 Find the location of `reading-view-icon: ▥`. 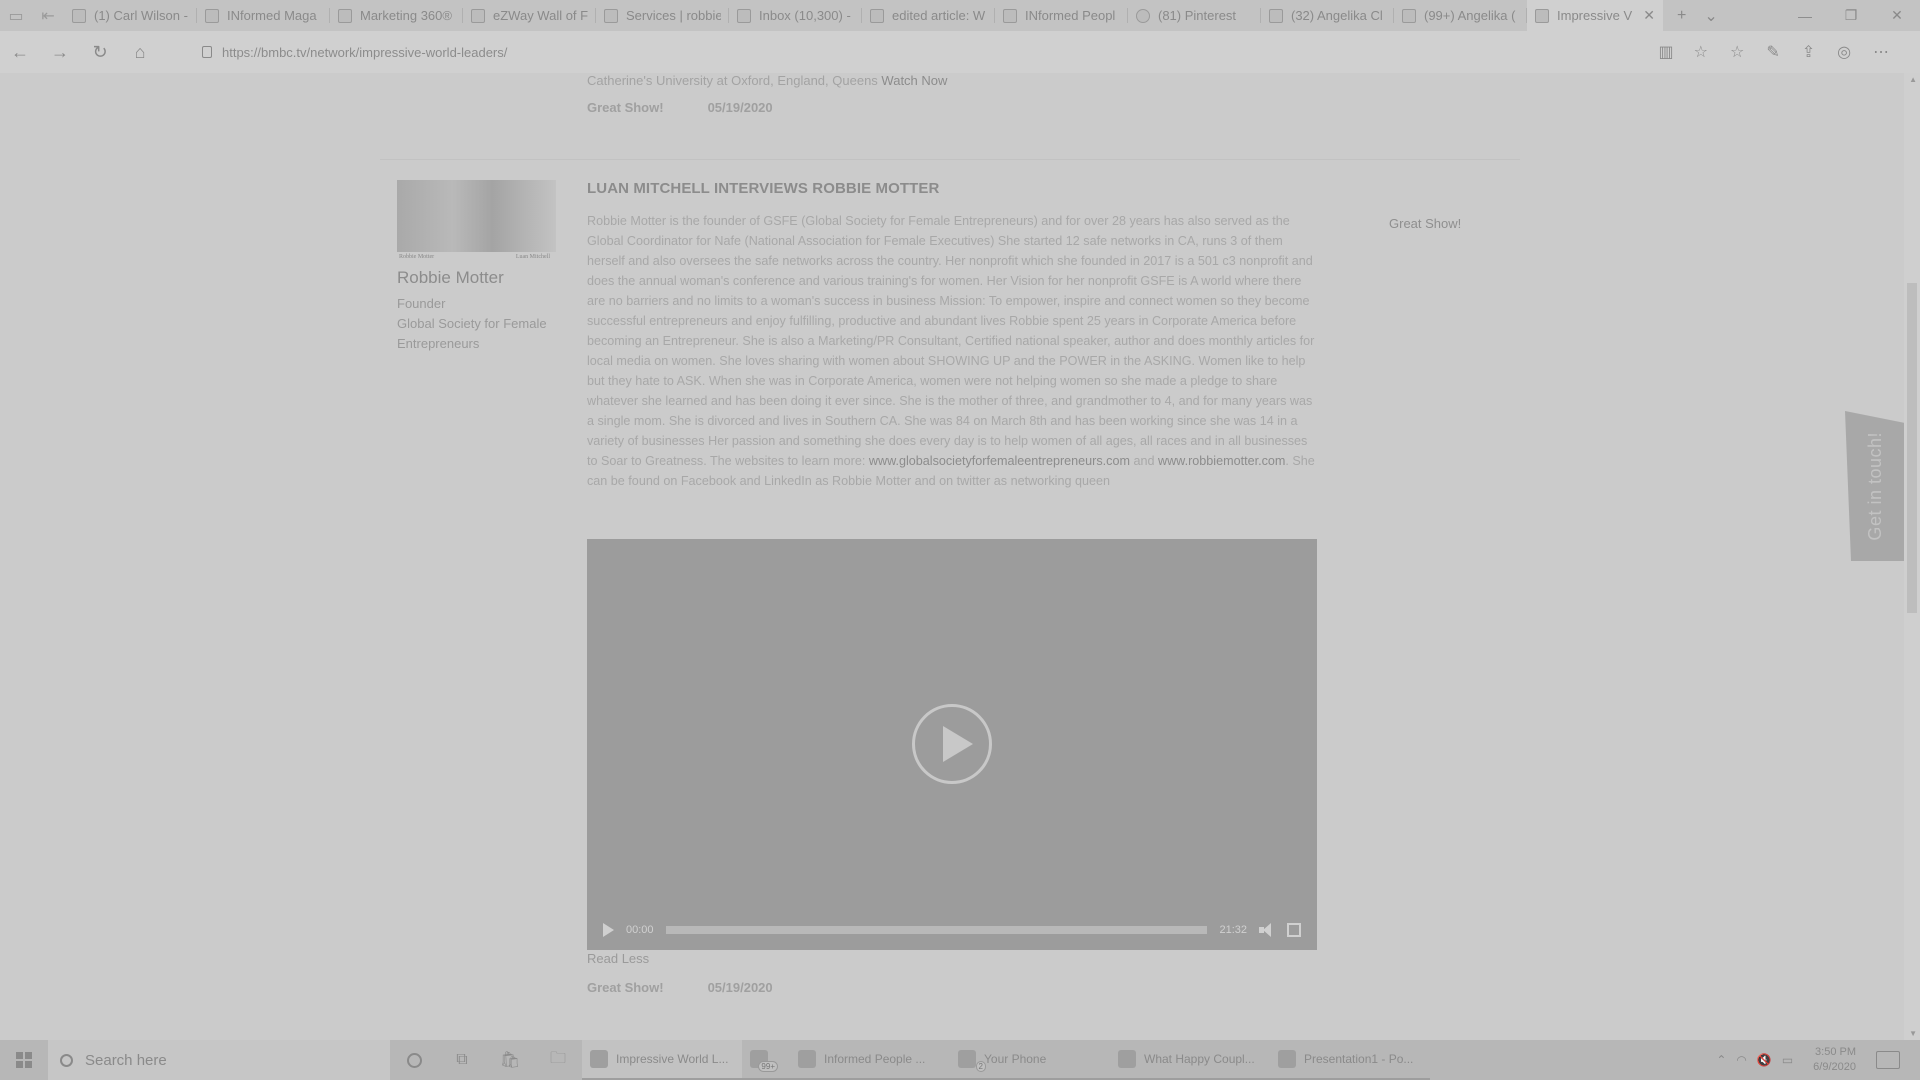

reading-view-icon: ▥ is located at coordinates (1666, 52).